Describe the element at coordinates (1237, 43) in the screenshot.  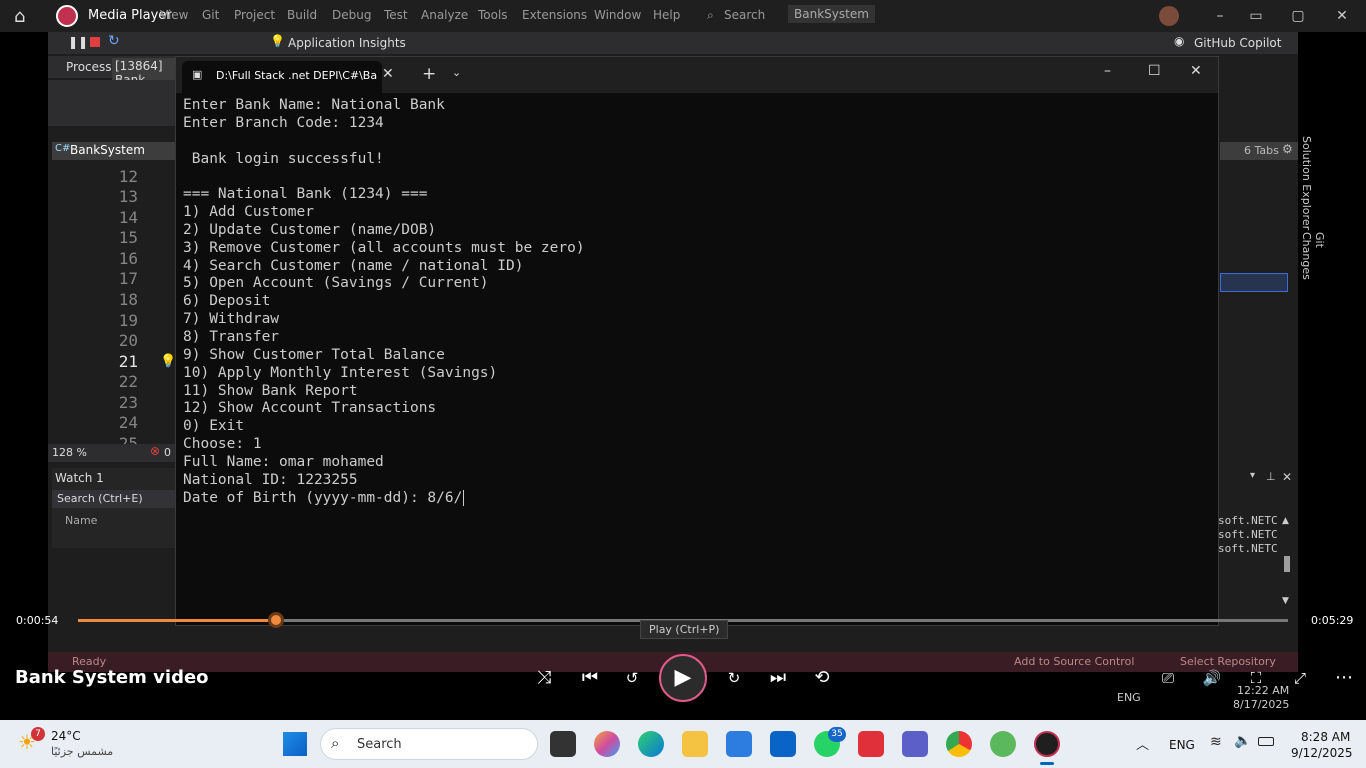
I see `github-copilot-label: GitHub Copilot` at that location.